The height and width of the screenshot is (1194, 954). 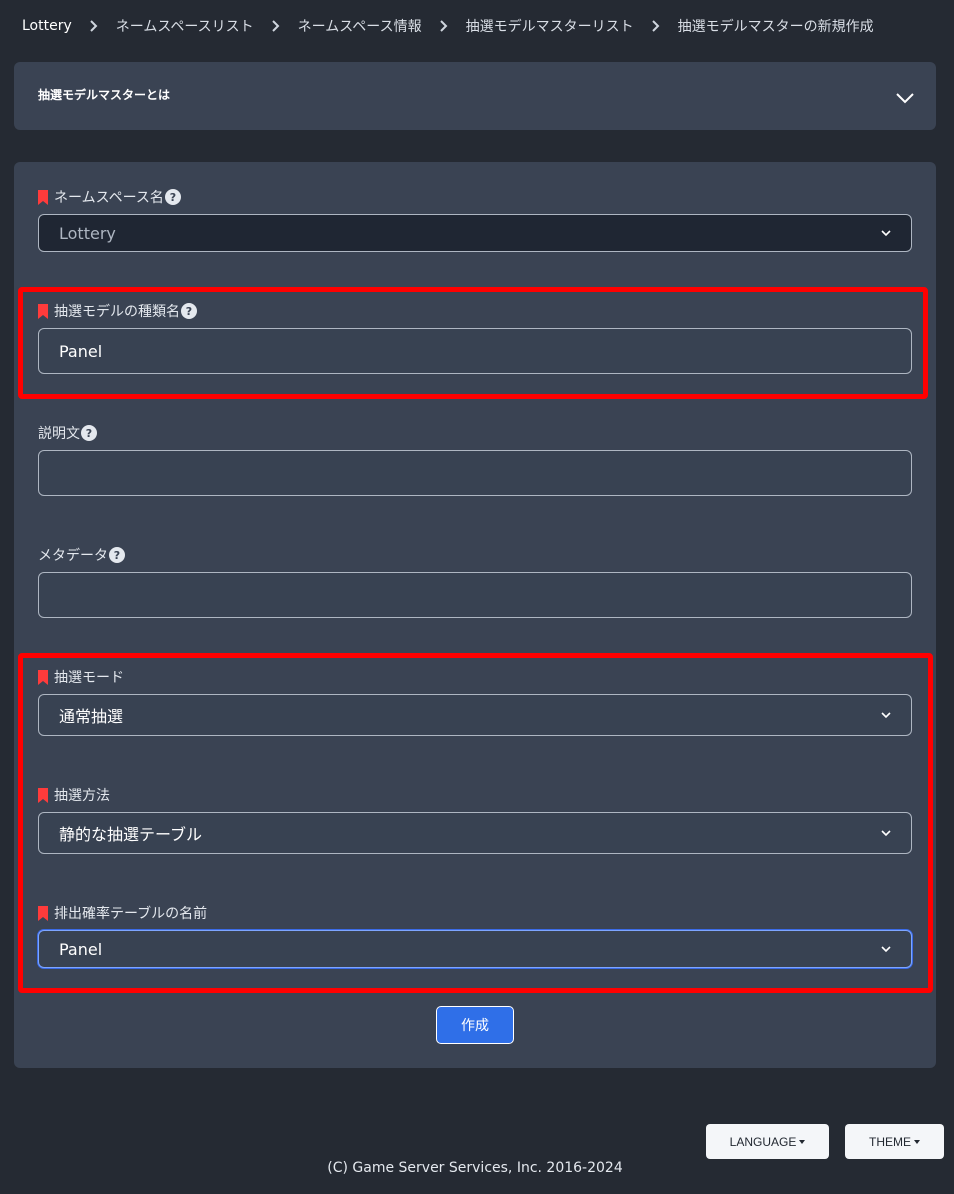 I want to click on language-dropdown: LANGUAGE, so click(x=767, y=1141).